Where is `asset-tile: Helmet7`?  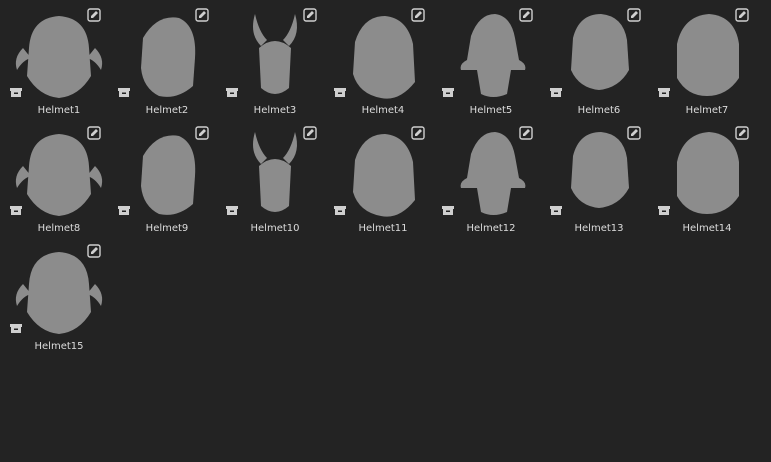
asset-tile: Helmet7 is located at coordinates (707, 65).